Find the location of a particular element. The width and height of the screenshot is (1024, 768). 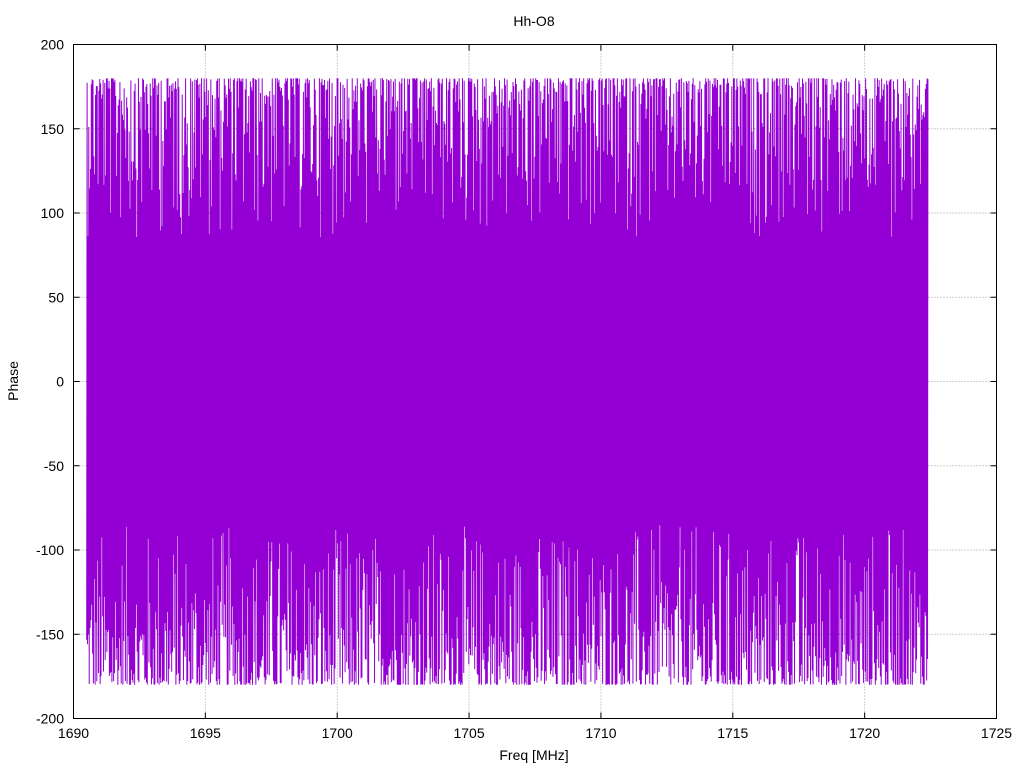

y-tick-label: 100 is located at coordinates (53, 213).